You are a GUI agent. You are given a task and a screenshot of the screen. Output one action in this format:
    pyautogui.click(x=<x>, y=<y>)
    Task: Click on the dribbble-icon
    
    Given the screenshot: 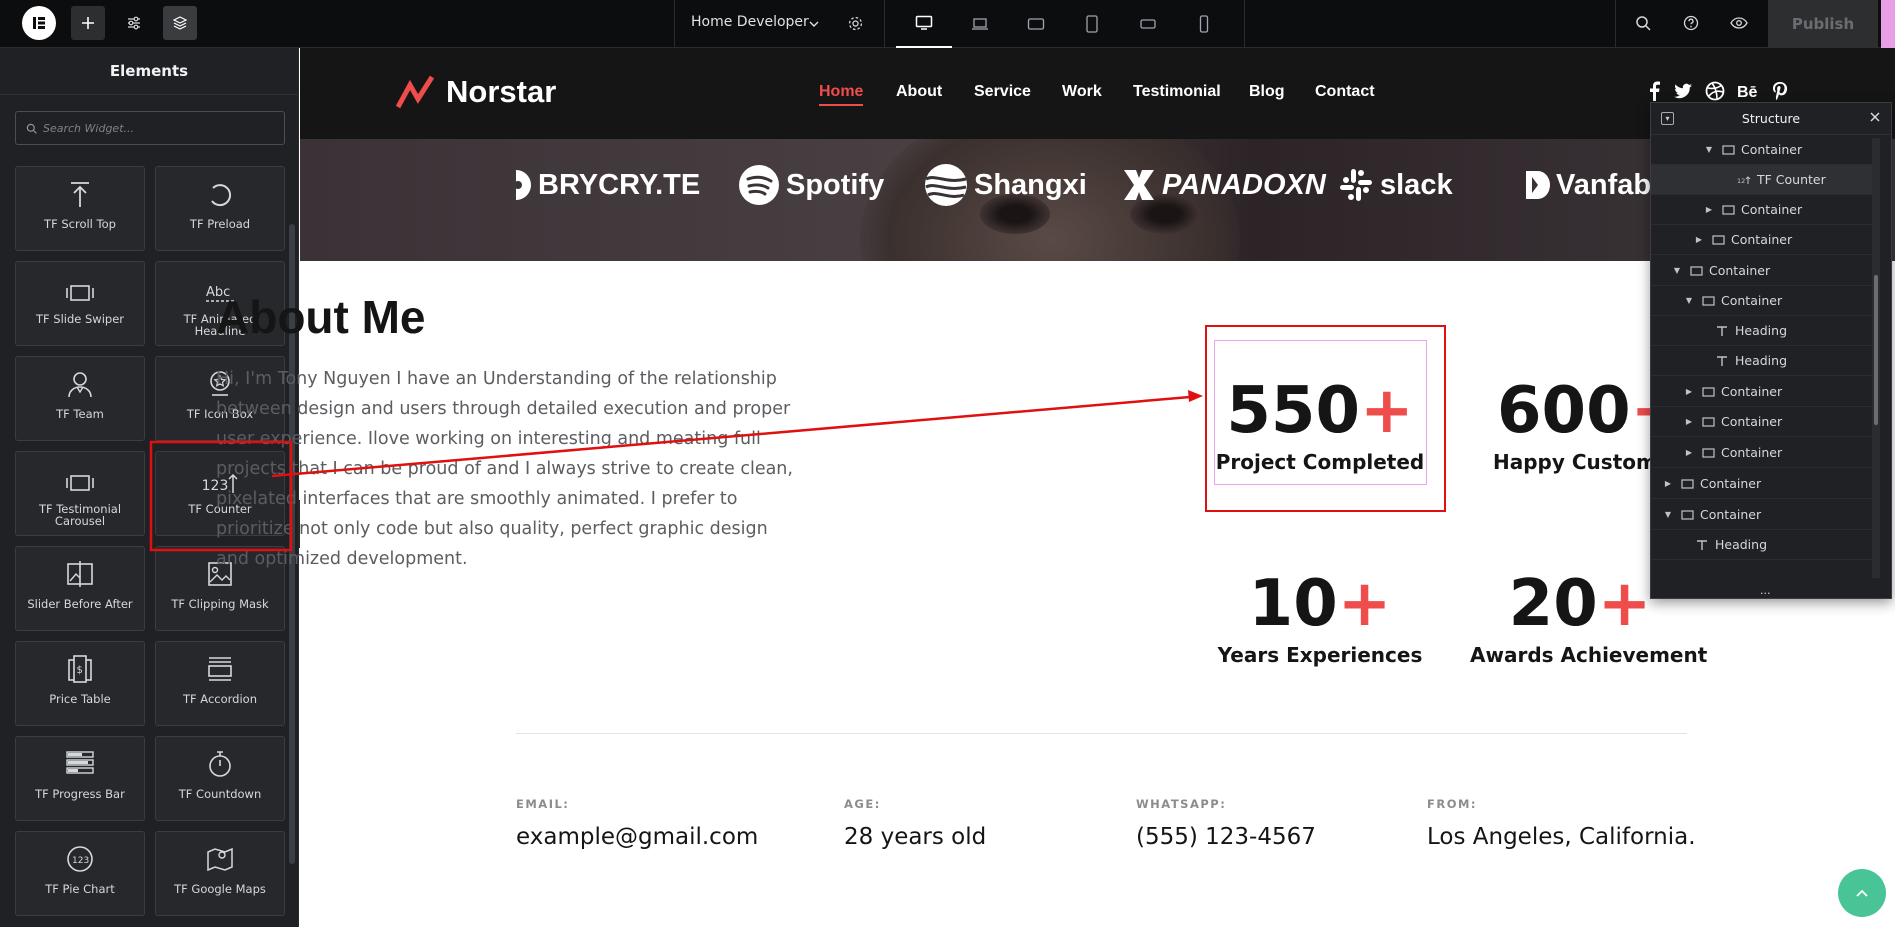 What is the action you would take?
    pyautogui.click(x=1715, y=91)
    